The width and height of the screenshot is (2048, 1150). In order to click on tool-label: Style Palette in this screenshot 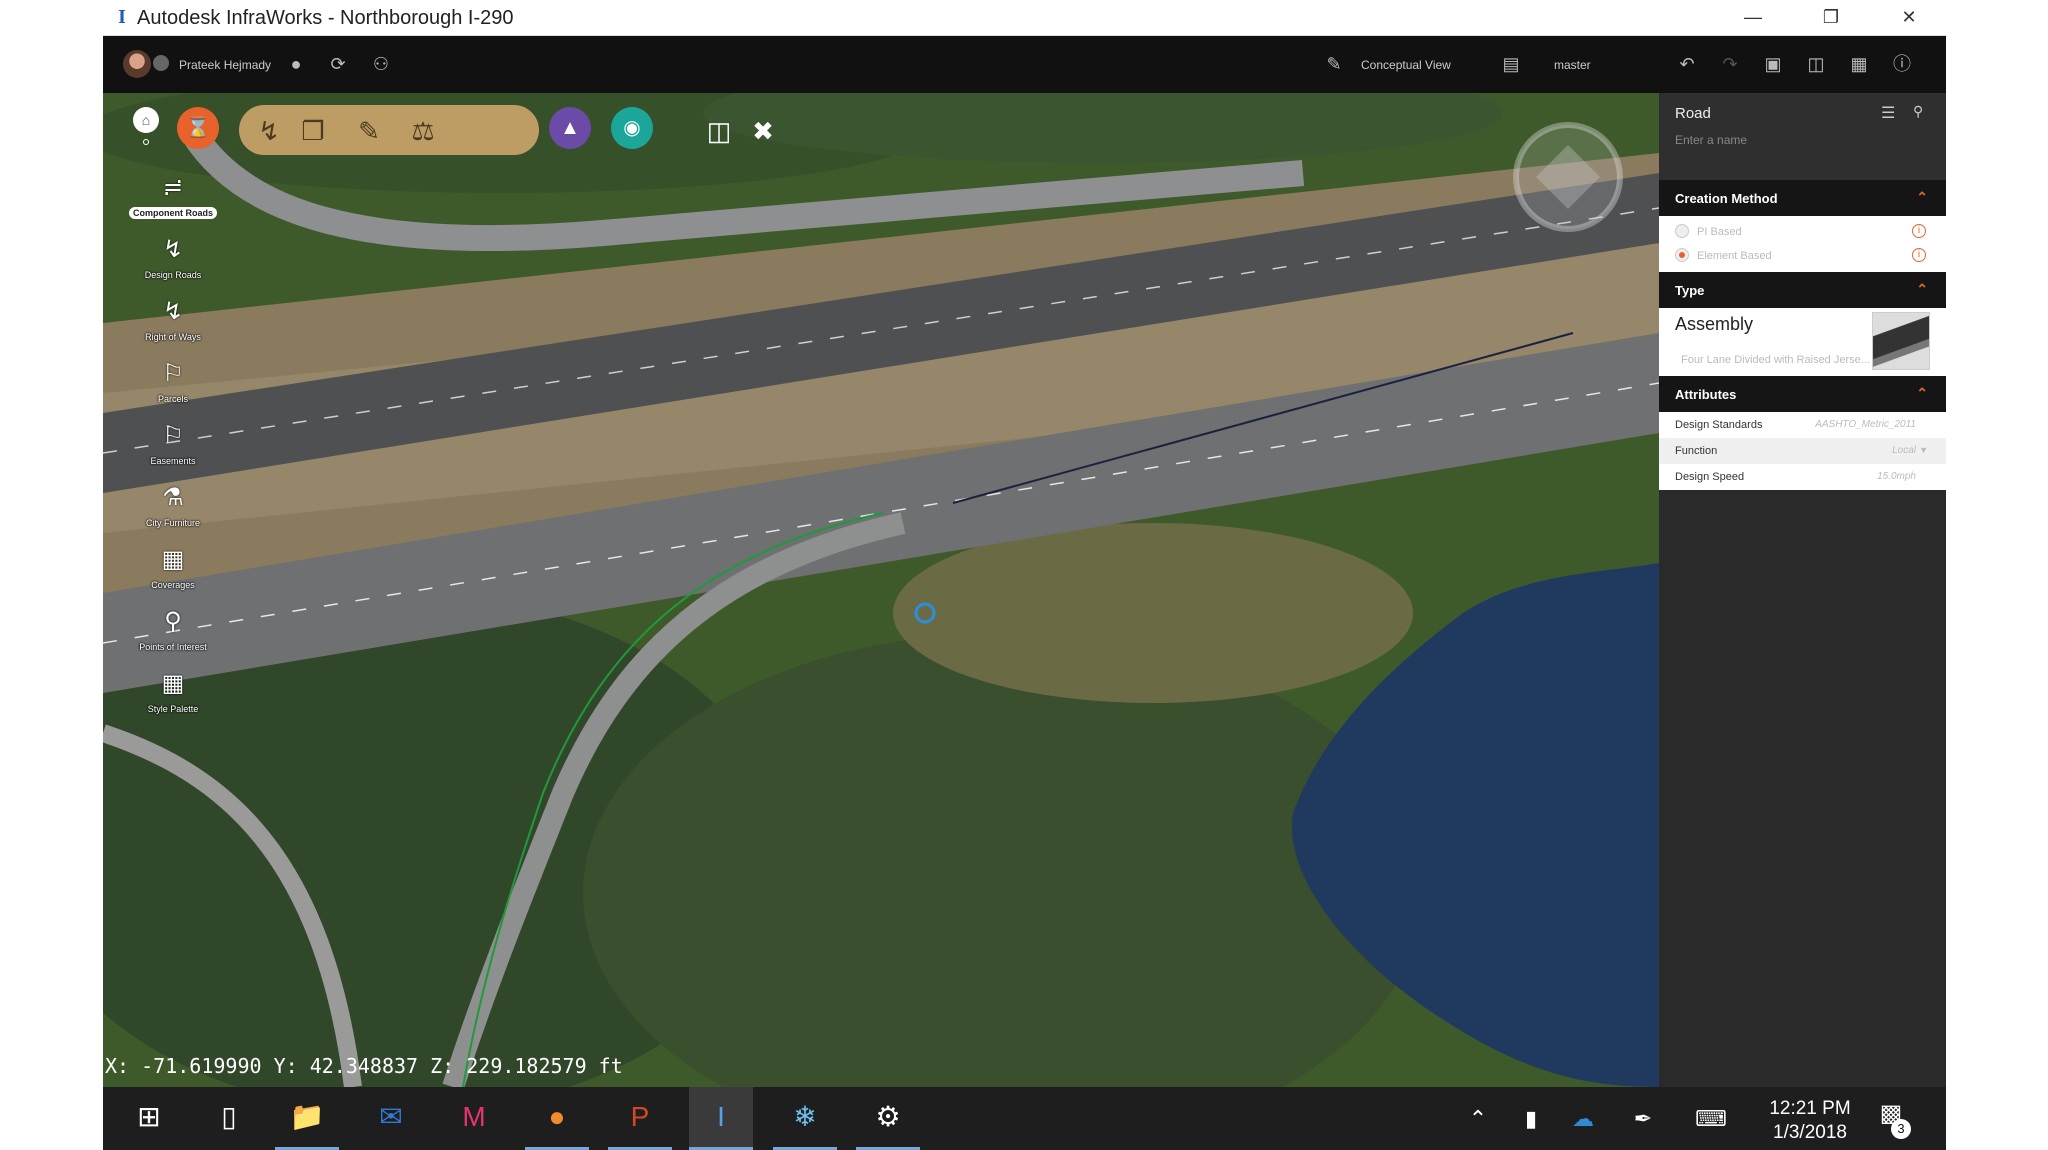, I will do `click(173, 709)`.